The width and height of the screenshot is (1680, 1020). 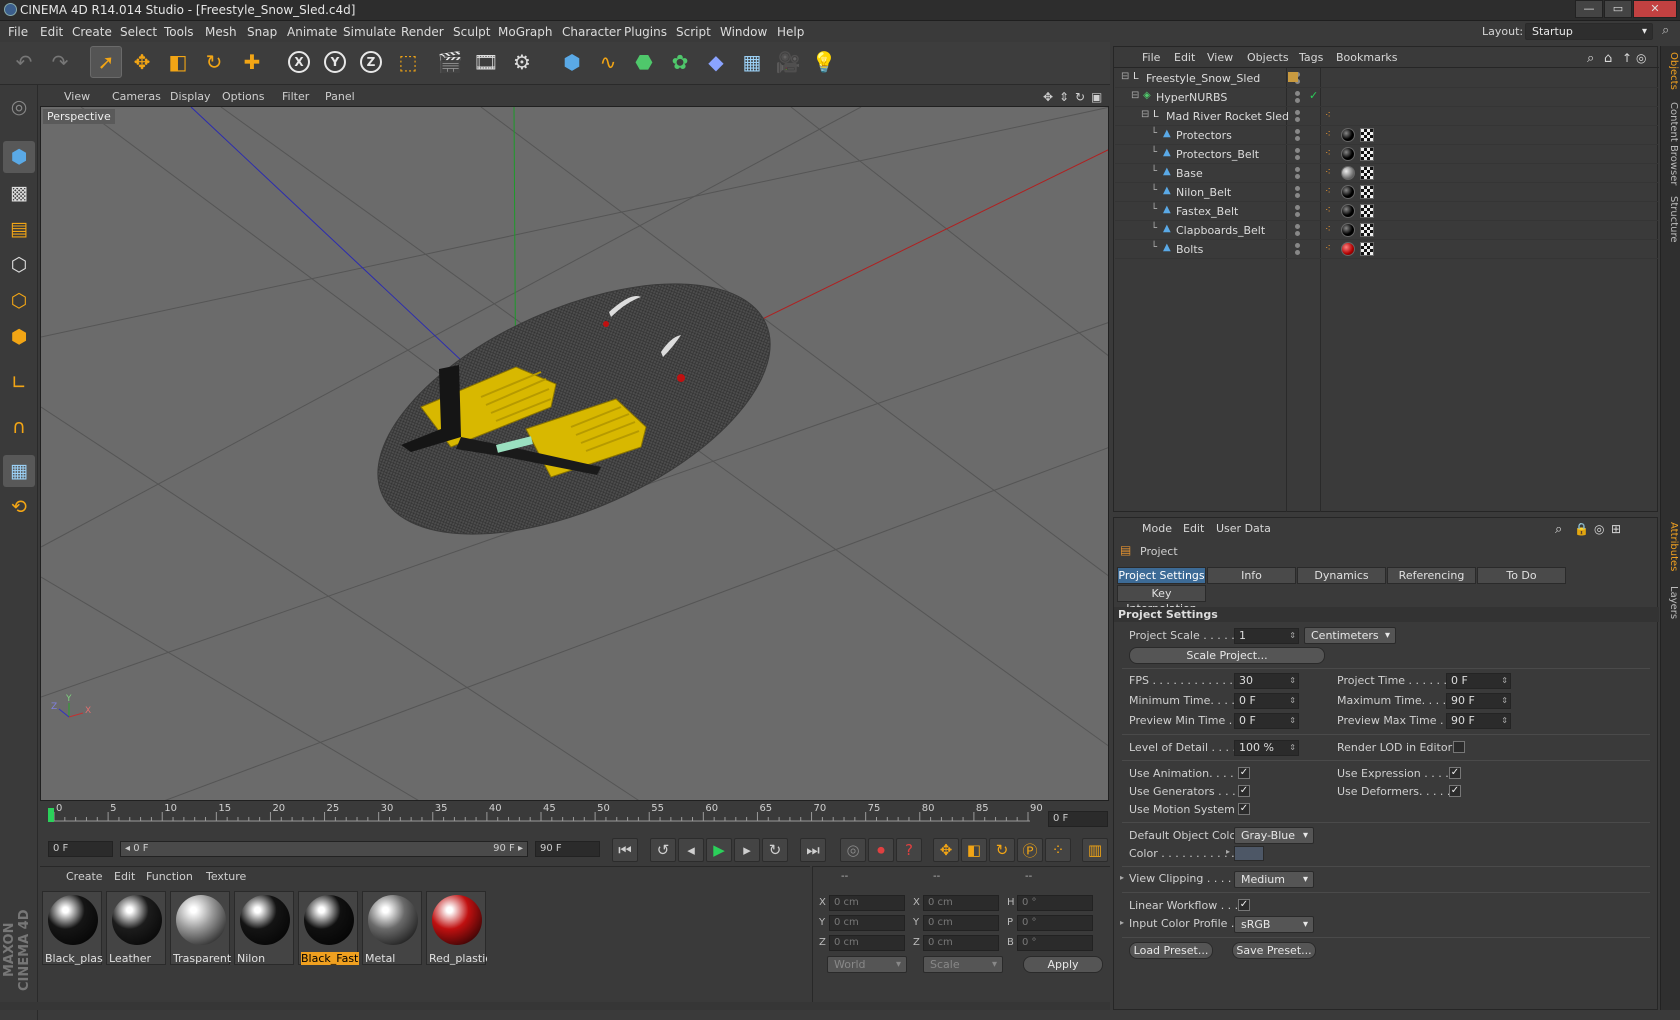 What do you see at coordinates (743, 32) in the screenshot?
I see `menu-window: Window` at bounding box center [743, 32].